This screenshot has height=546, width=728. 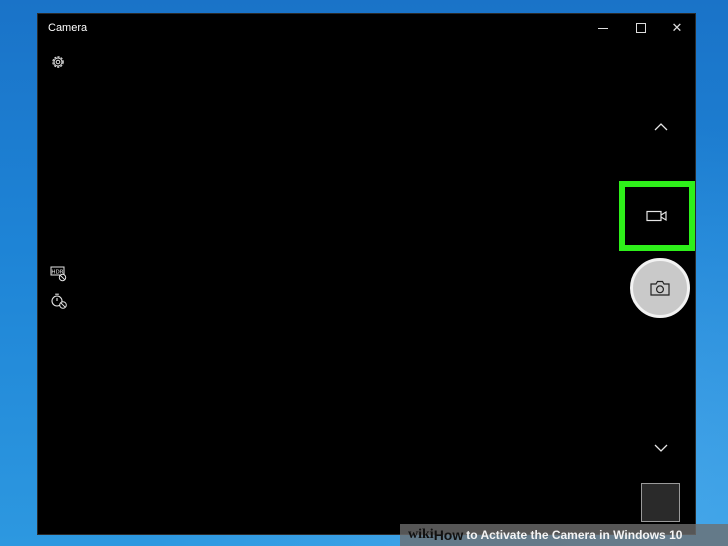 I want to click on timer-off-icon, so click(x=59, y=301).